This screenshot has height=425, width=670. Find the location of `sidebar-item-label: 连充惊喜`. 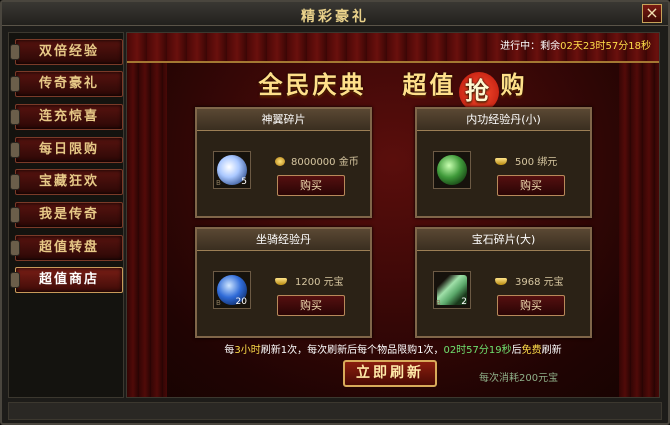

sidebar-item-label: 连充惊喜 is located at coordinates (68, 116).